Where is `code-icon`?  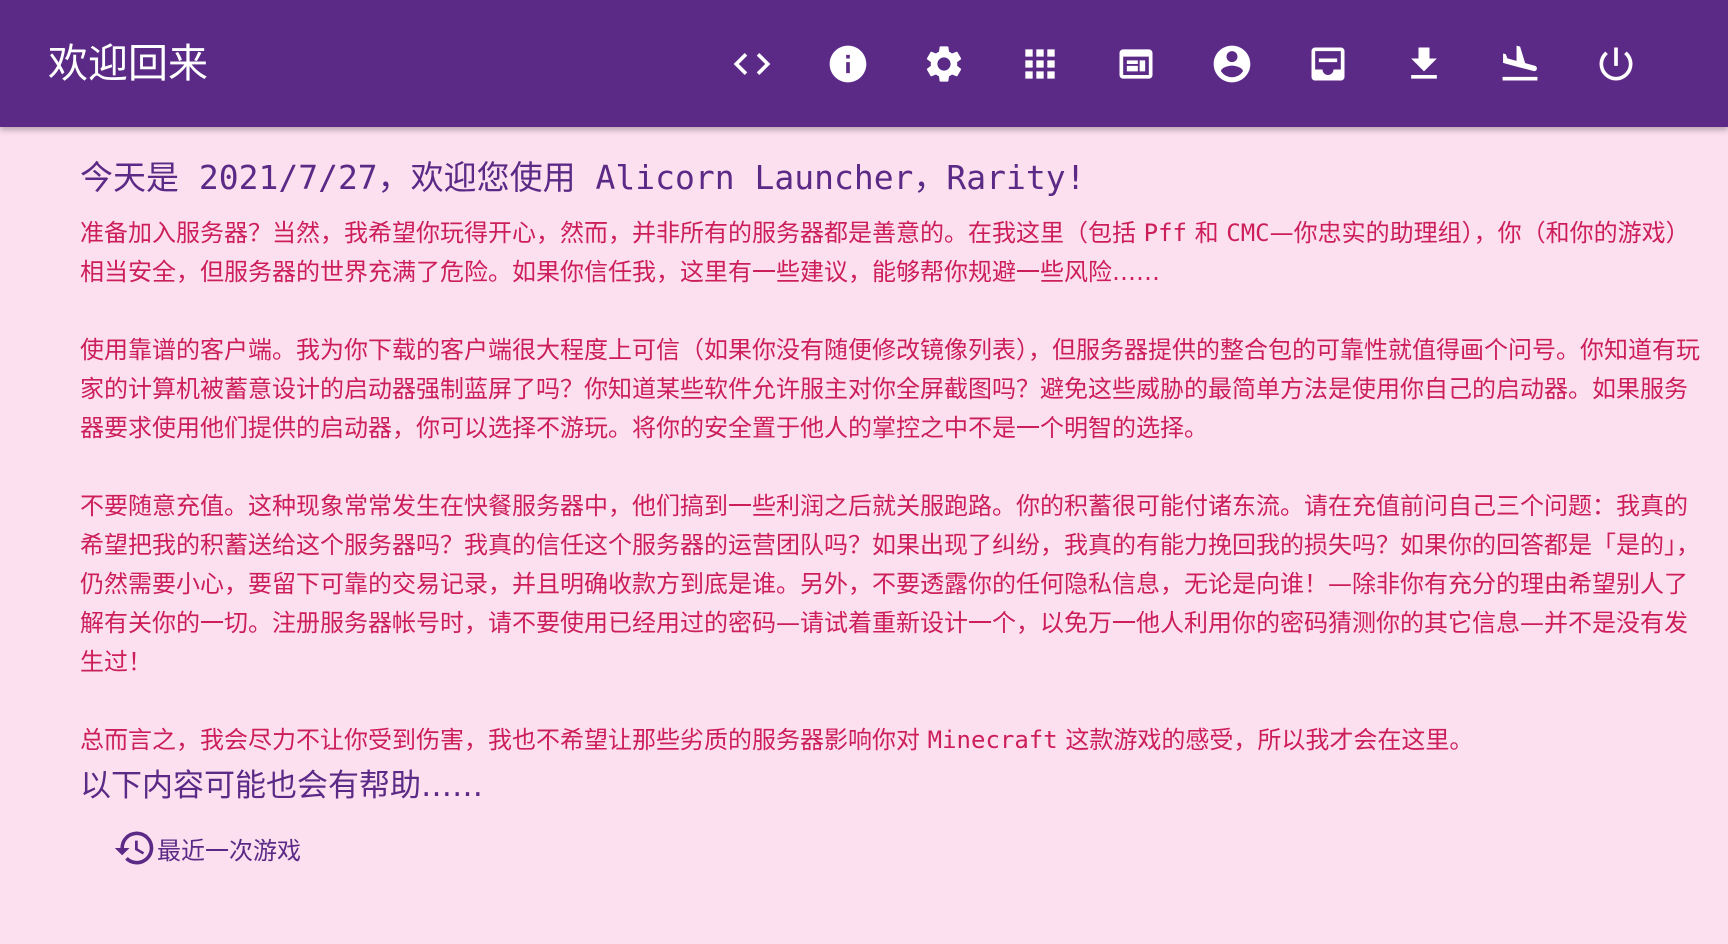
code-icon is located at coordinates (752, 64).